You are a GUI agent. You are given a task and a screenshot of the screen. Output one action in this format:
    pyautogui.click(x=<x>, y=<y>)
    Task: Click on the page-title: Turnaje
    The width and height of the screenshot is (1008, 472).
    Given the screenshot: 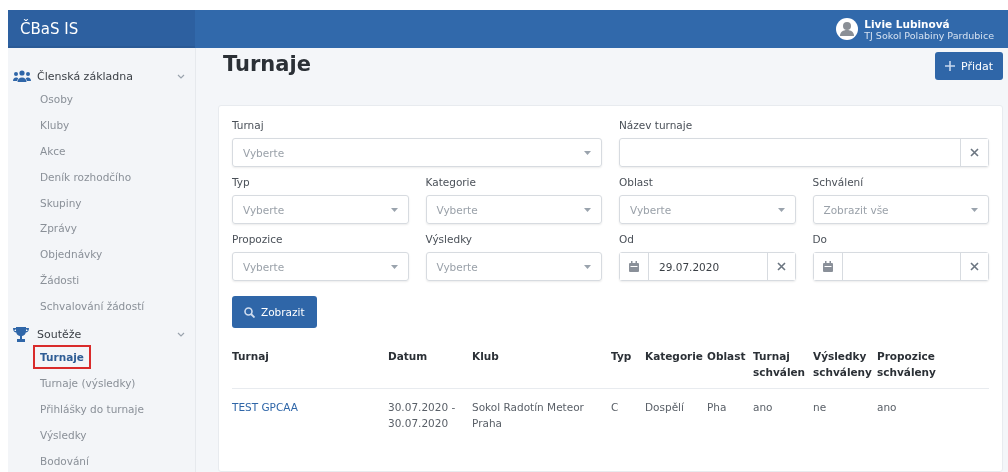 What is the action you would take?
    pyautogui.click(x=267, y=64)
    